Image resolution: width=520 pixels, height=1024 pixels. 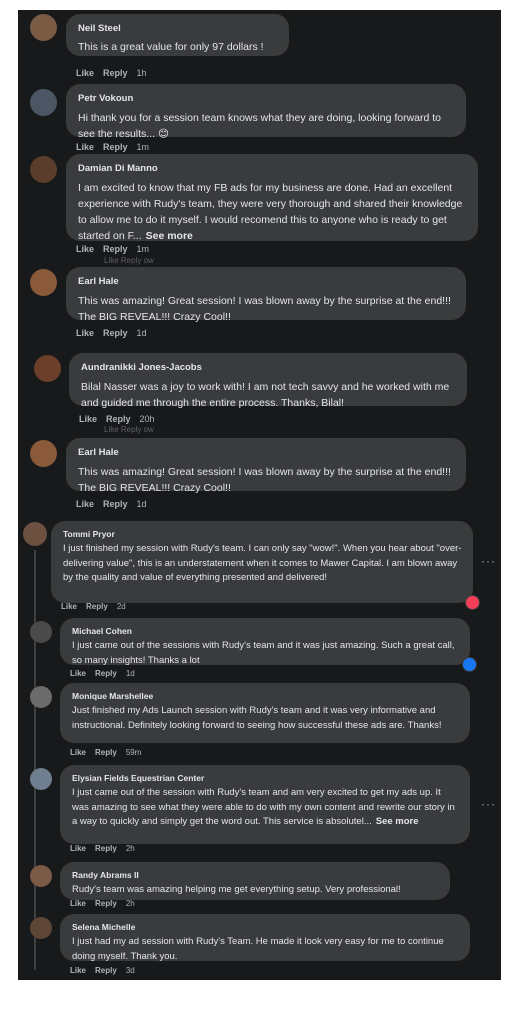 I want to click on comment-author: Neil Steel, so click(x=99, y=28).